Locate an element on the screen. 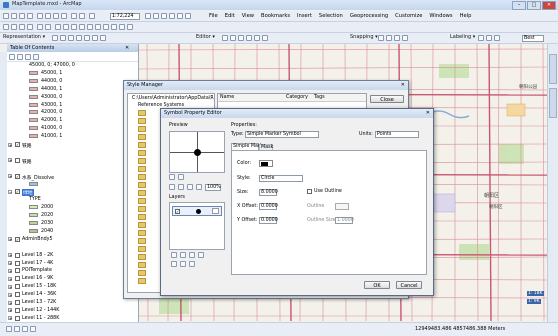 The height and width of the screenshot is (336, 558). rep-tool2-icon is located at coordinates (63, 38).